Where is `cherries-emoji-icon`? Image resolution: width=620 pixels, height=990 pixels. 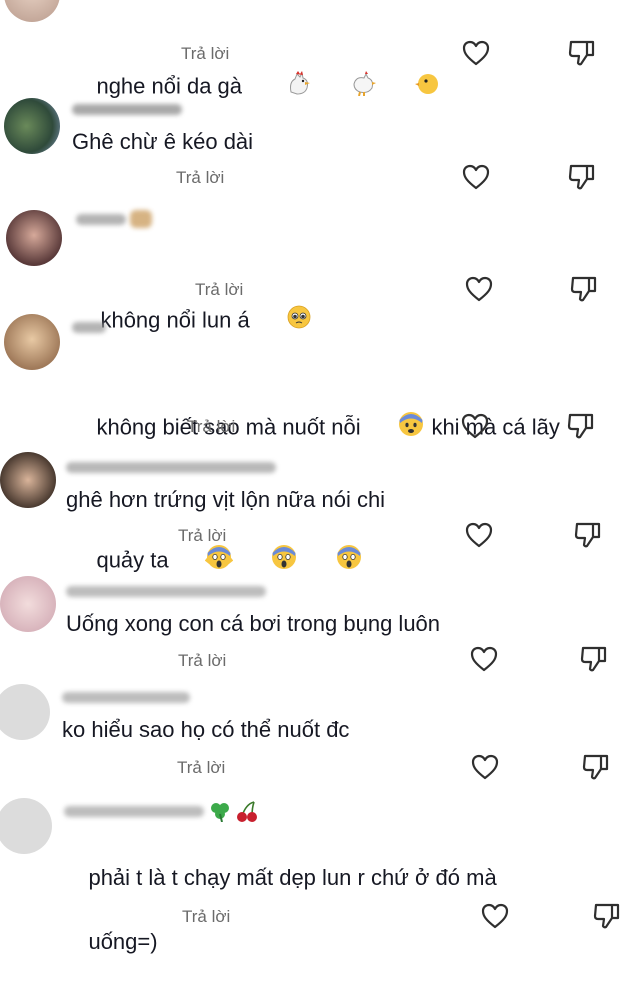 cherries-emoji-icon is located at coordinates (247, 814).